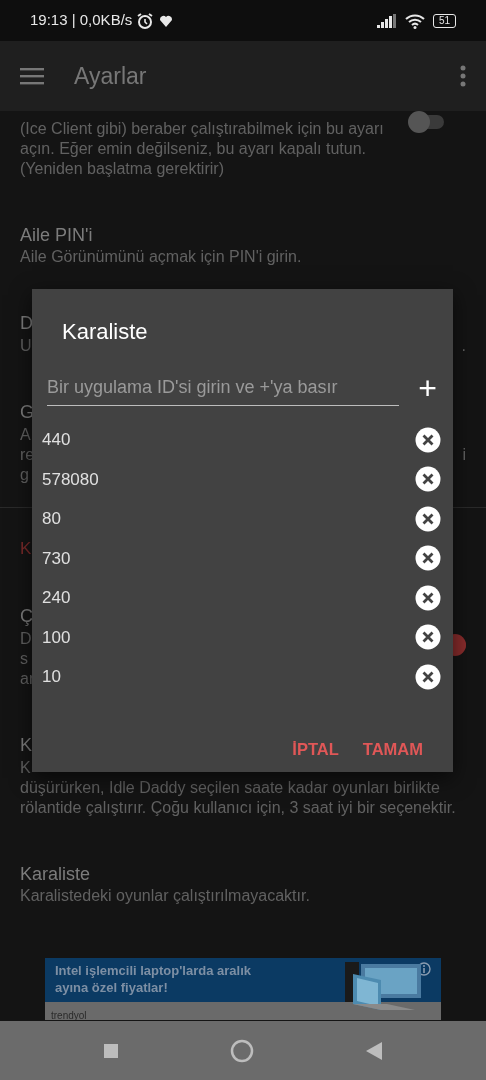 The height and width of the screenshot is (1080, 486). I want to click on list-item: 80, so click(51, 519).